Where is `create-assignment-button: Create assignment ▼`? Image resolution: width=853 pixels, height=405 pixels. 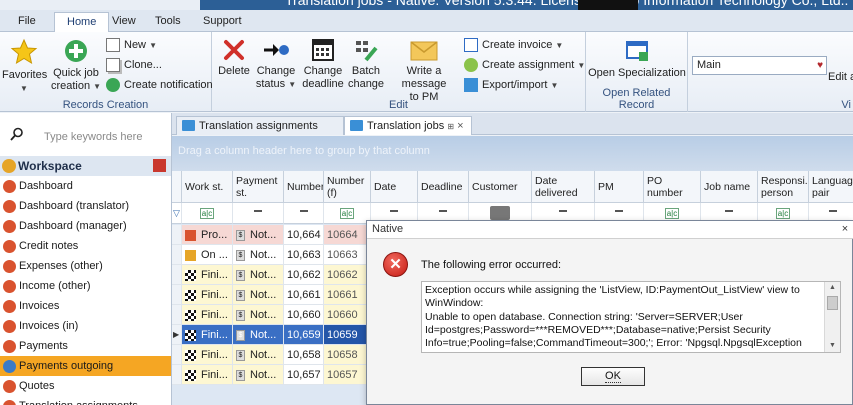
create-assignment-button: Create assignment ▼ is located at coordinates (524, 65).